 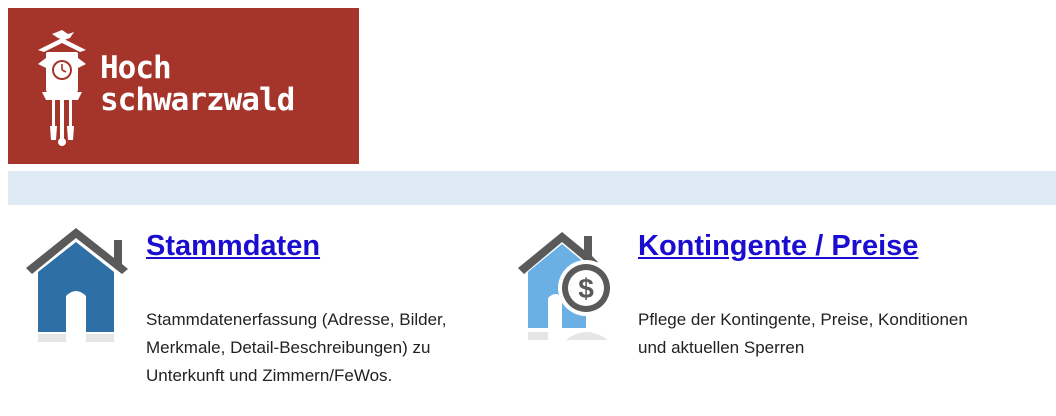 What do you see at coordinates (136, 68) in the screenshot?
I see `brand-name-line1: Hoch` at bounding box center [136, 68].